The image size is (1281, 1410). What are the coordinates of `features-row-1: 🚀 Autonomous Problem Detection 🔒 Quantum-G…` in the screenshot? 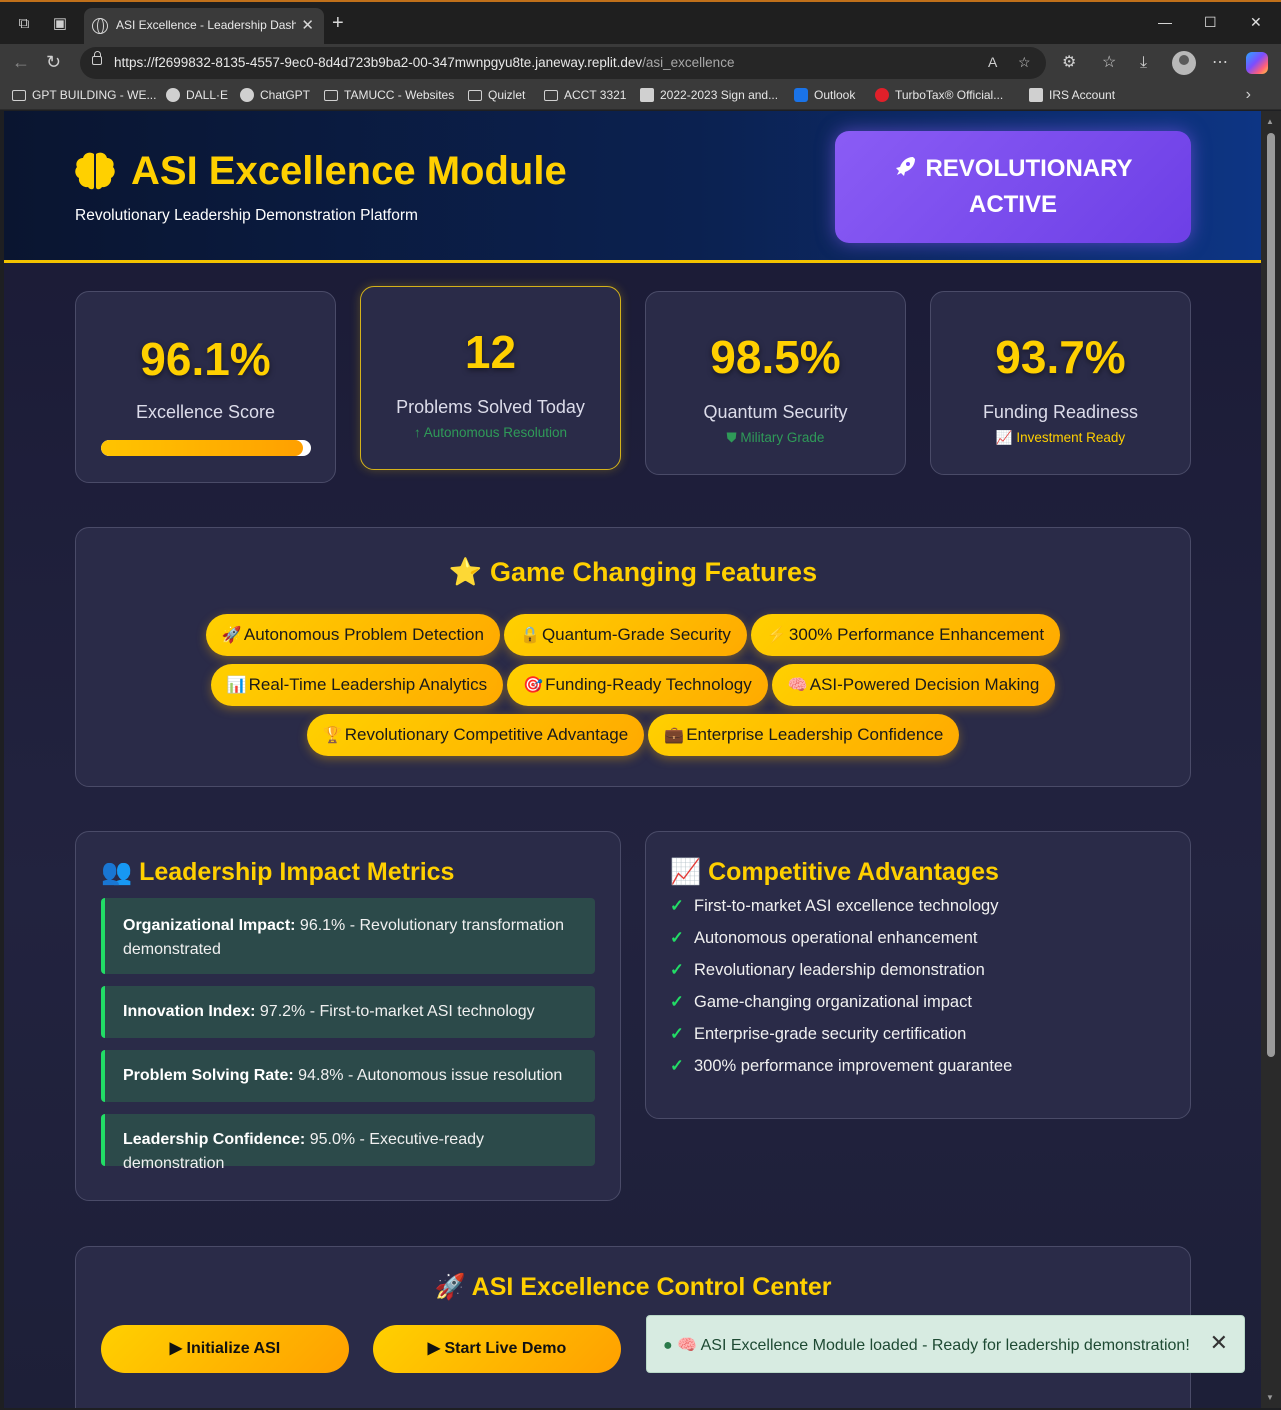 It's located at (633, 635).